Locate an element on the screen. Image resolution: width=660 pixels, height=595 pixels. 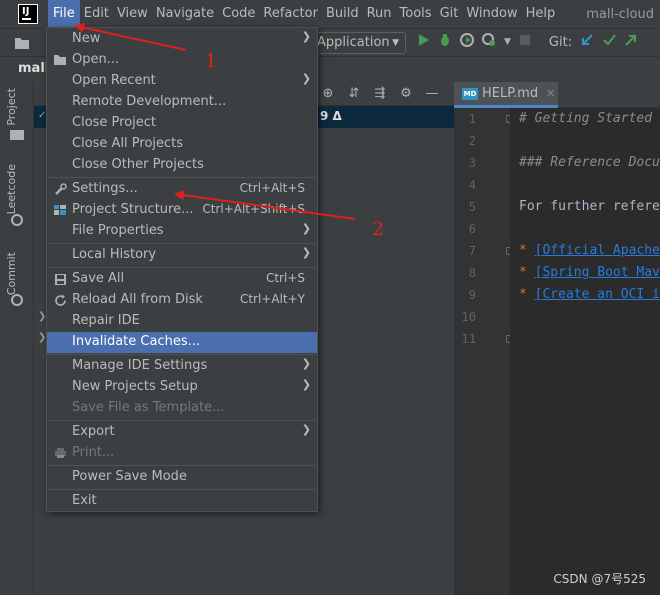
menu-item-save-all: Save All Ctrl+S is located at coordinates (182, 279).